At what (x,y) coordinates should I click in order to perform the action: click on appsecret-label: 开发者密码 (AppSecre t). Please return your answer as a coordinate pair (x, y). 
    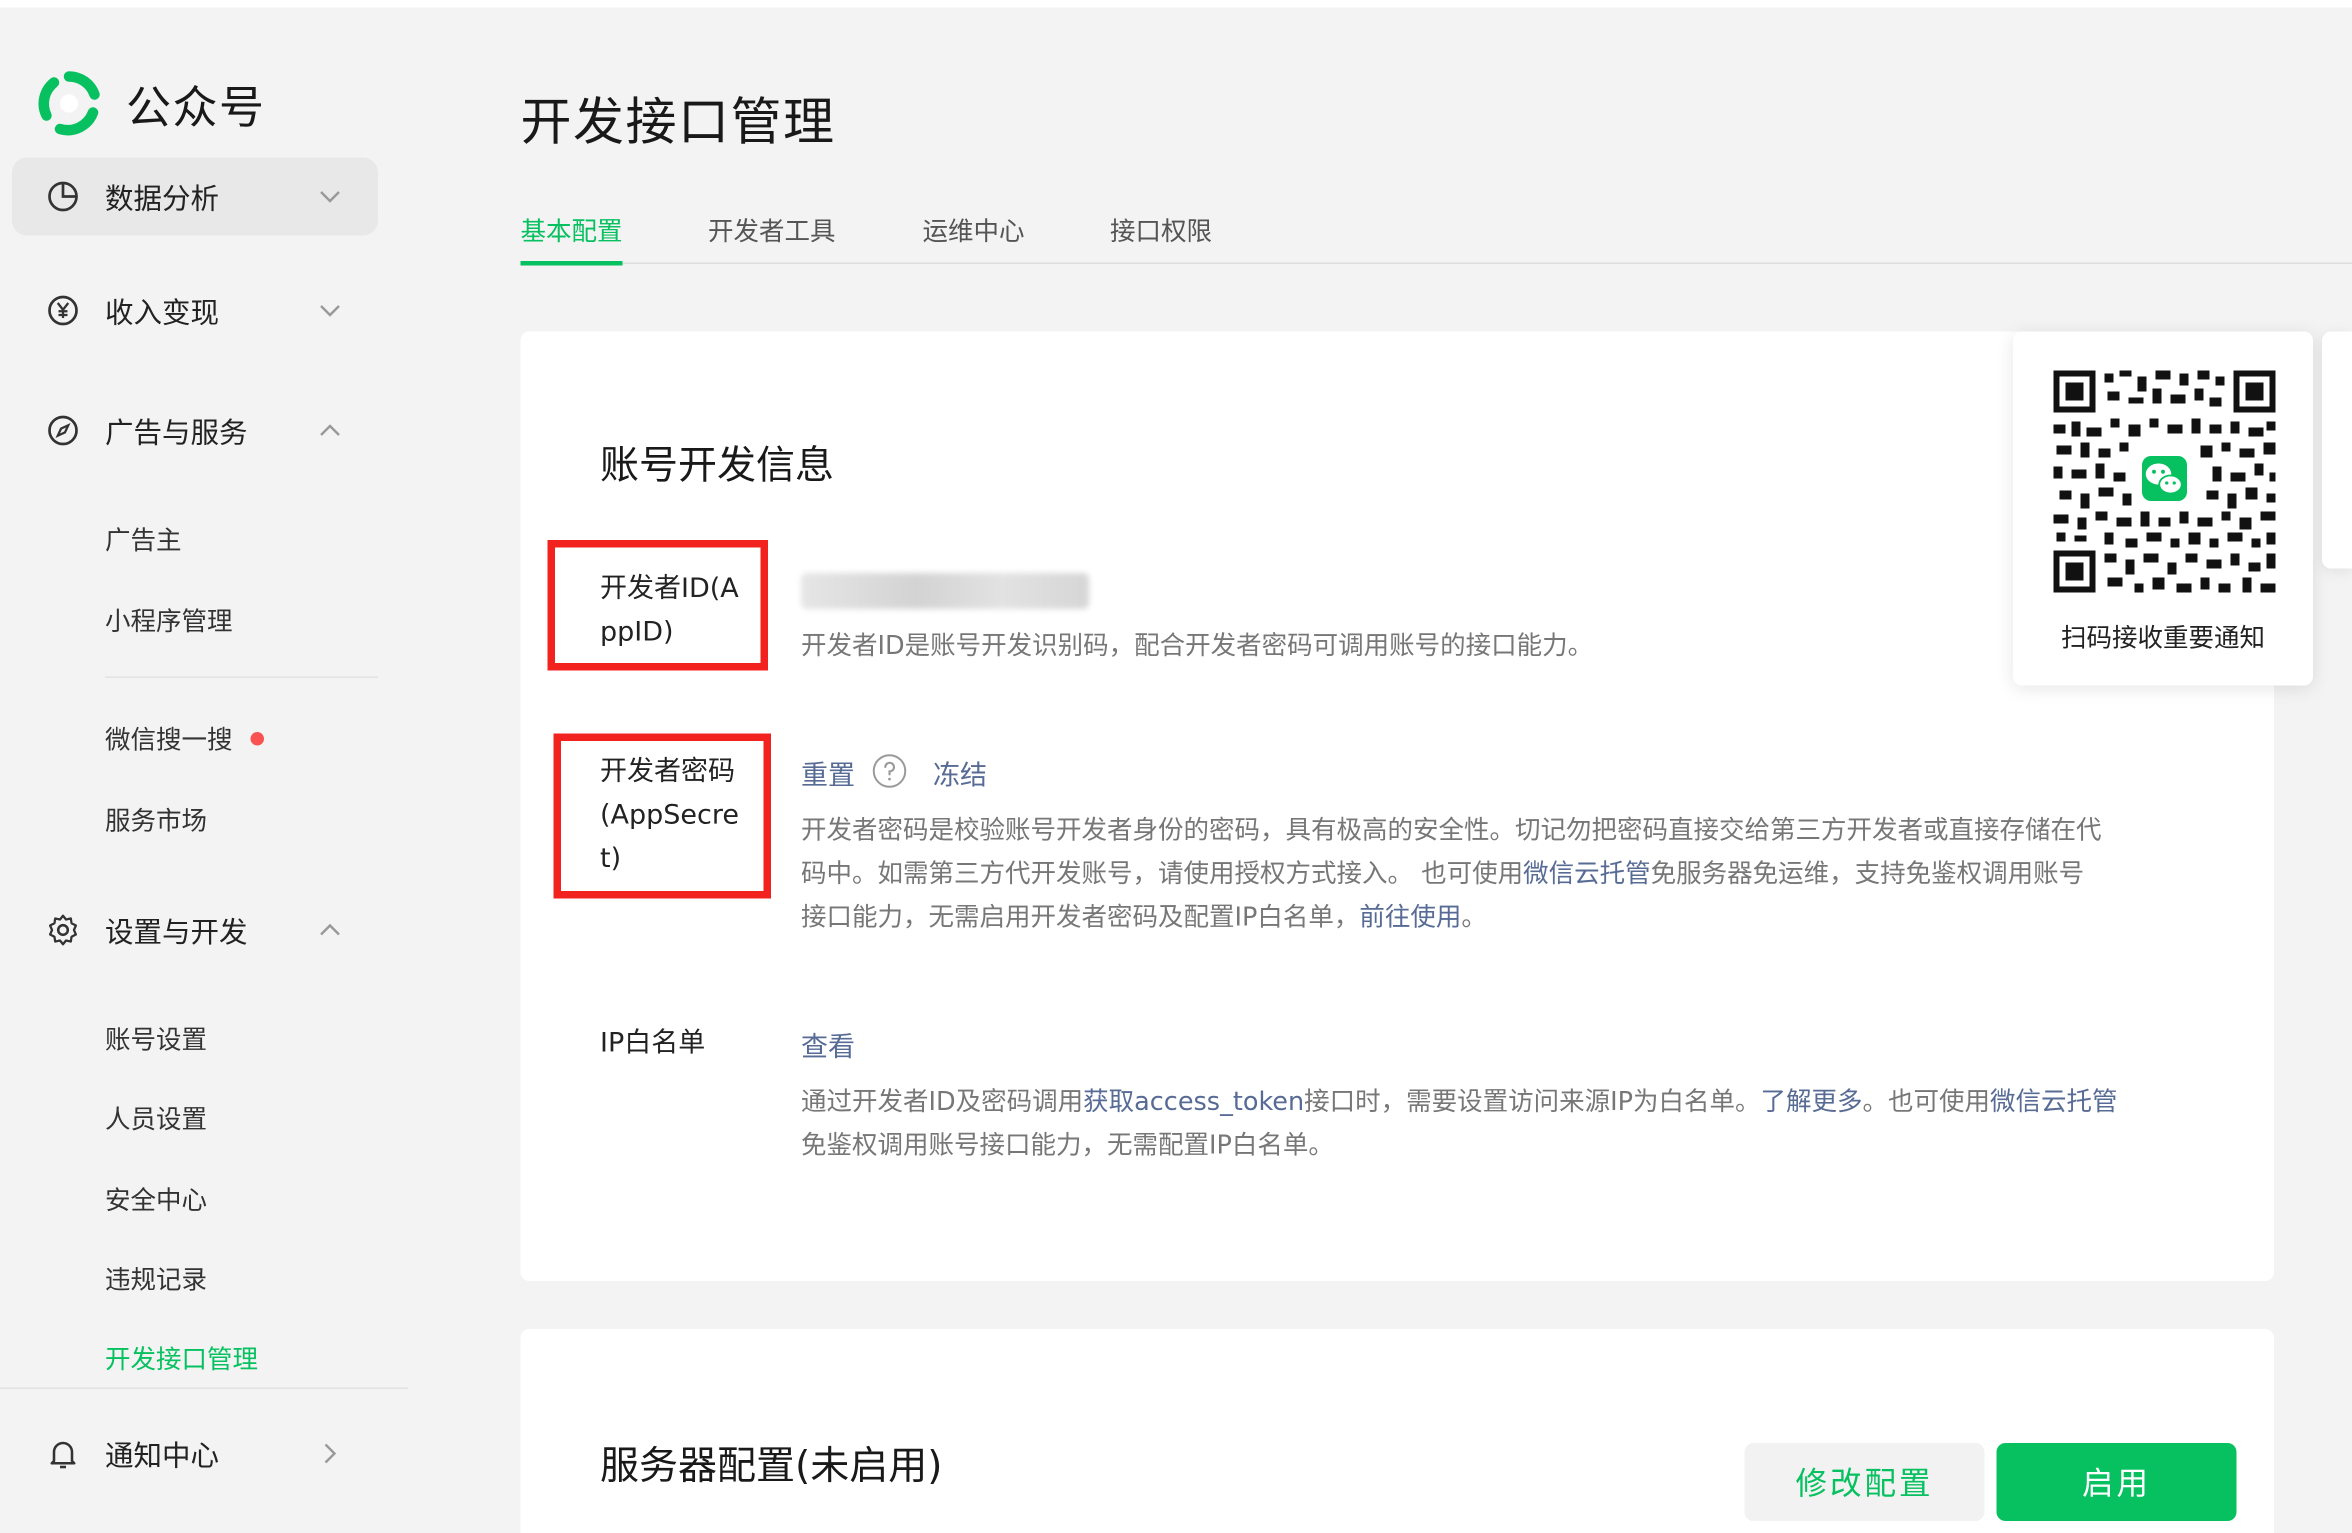
    Looking at the image, I should click on (669, 815).